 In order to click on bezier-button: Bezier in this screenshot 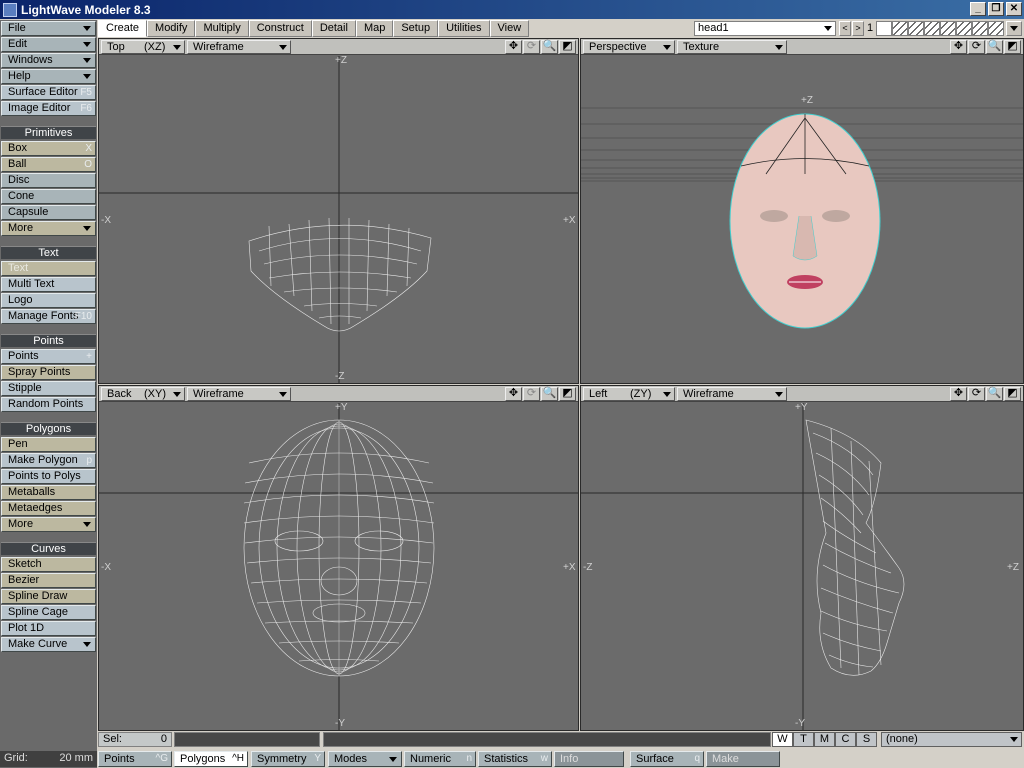, I will do `click(48, 580)`.